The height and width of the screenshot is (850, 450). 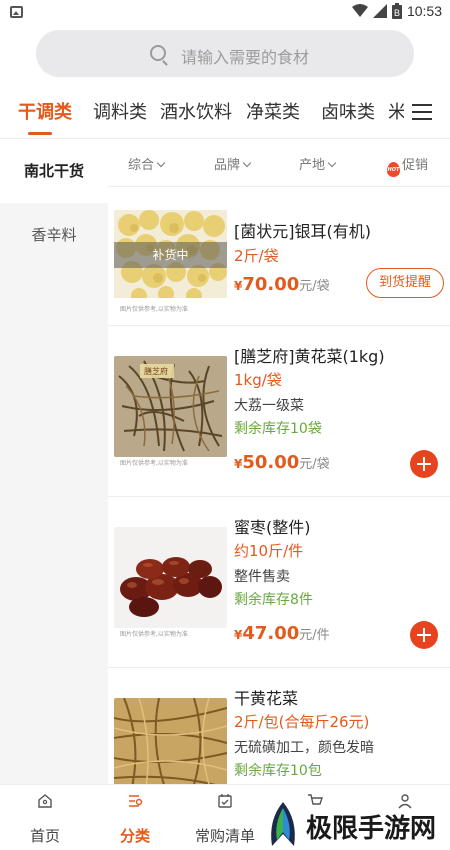 What do you see at coordinates (170, 741) in the screenshot?
I see `product-image-dried-daylily` at bounding box center [170, 741].